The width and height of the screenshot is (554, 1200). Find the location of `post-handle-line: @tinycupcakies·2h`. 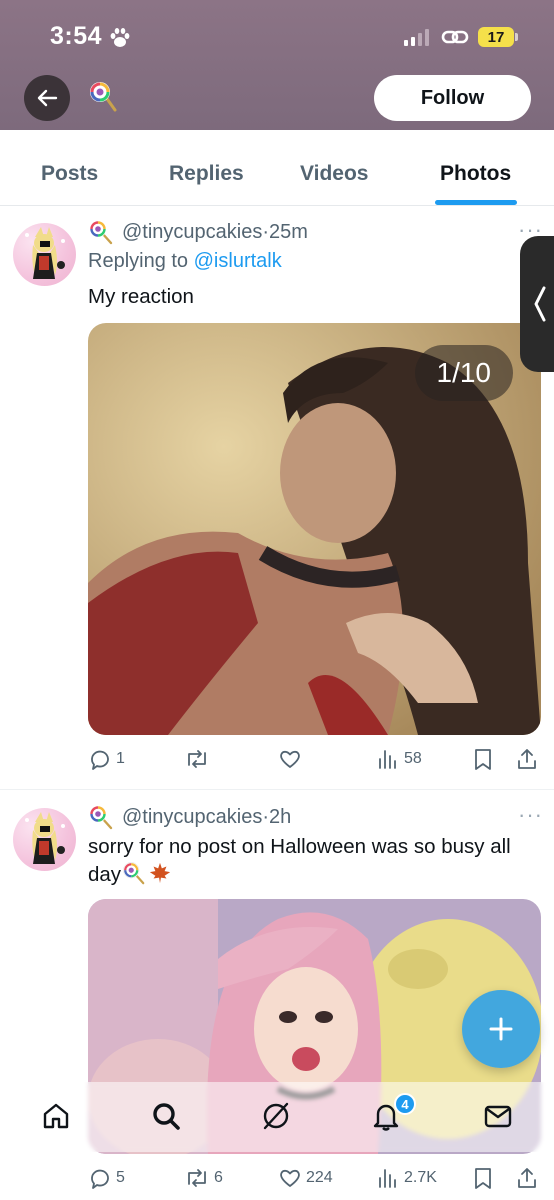

post-handle-line: @tinycupcakies·2h is located at coordinates (206, 817).